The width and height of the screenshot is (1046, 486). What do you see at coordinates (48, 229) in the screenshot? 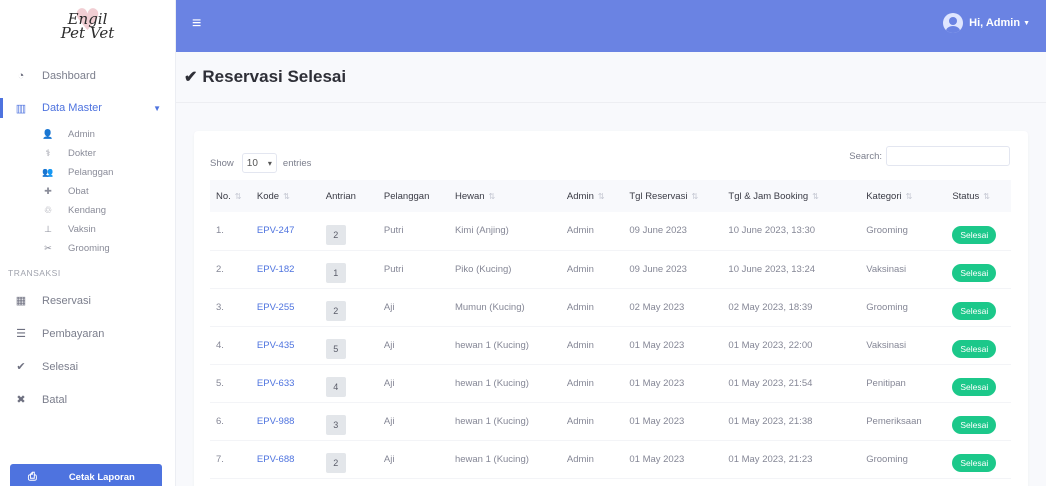
I see `syringe-icon: ⊥` at bounding box center [48, 229].